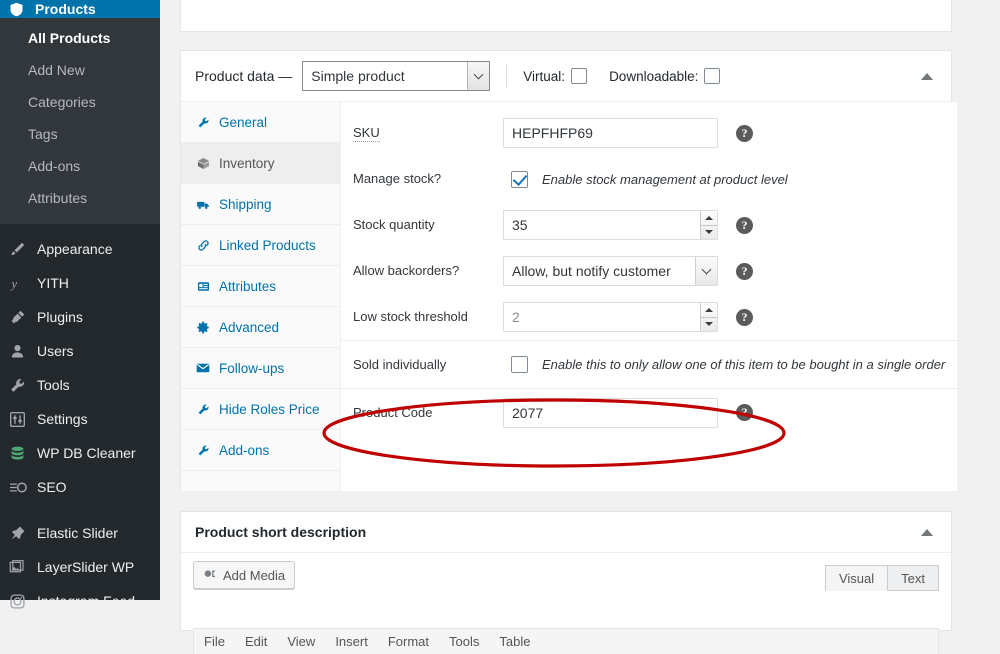  Describe the element at coordinates (408, 641) in the screenshot. I see `menu-format: Format` at that location.